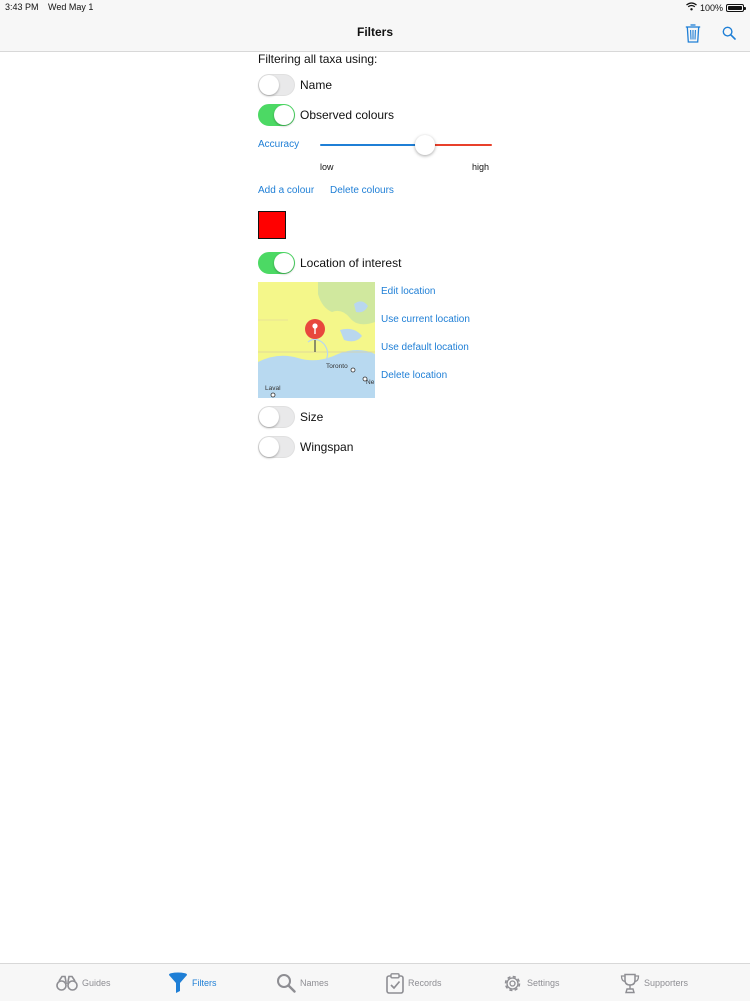  I want to click on map-drawing: Toronto Ne Laval, so click(316, 340).